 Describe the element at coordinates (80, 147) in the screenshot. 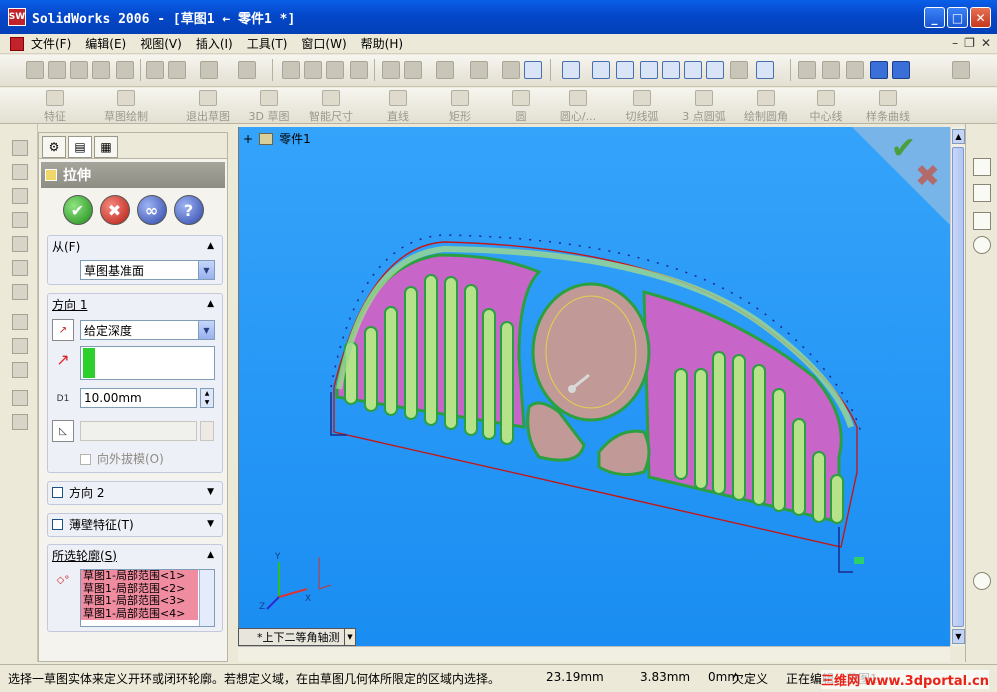

I see `property-manager-tab-icon: ▤` at that location.